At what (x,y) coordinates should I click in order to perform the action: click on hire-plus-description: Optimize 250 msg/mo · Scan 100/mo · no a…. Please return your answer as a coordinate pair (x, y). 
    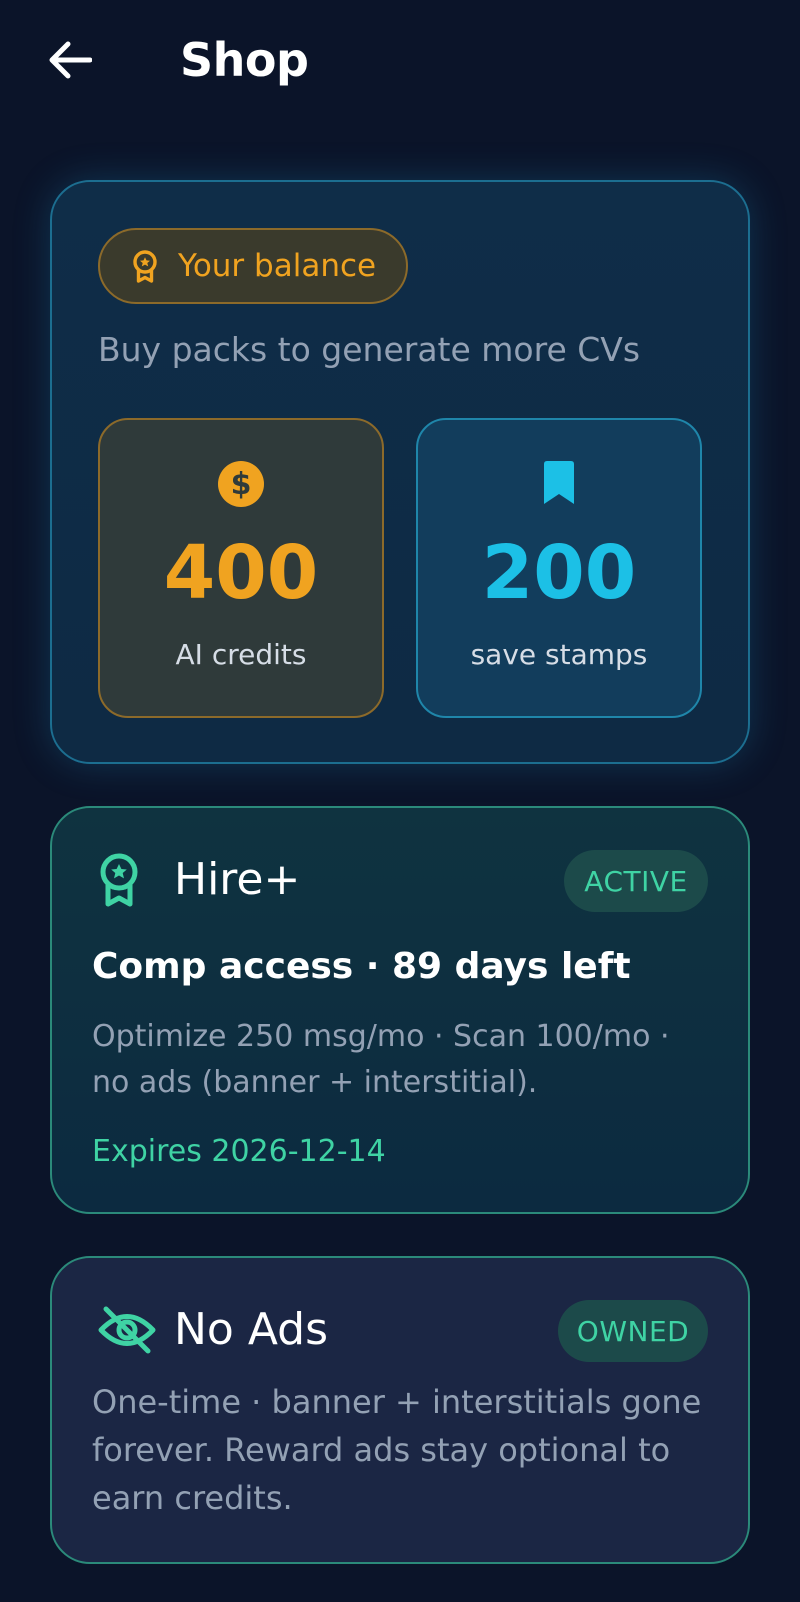
    Looking at the image, I should click on (381, 1059).